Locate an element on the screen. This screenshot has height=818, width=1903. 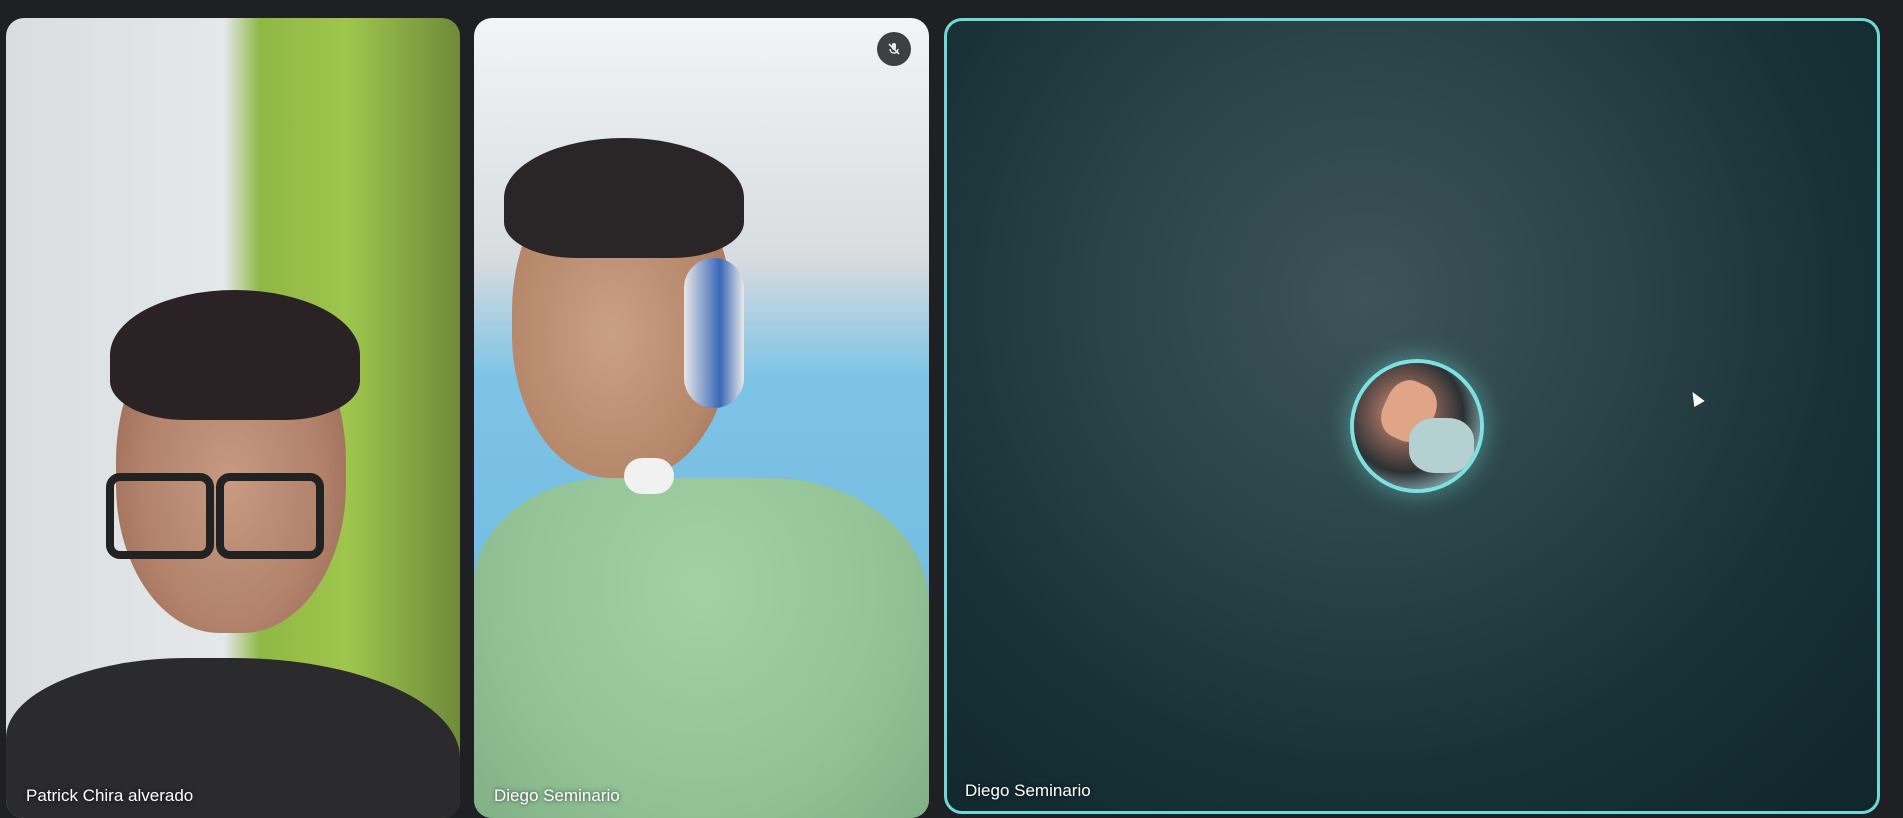
glasses-right is located at coordinates (270, 516).